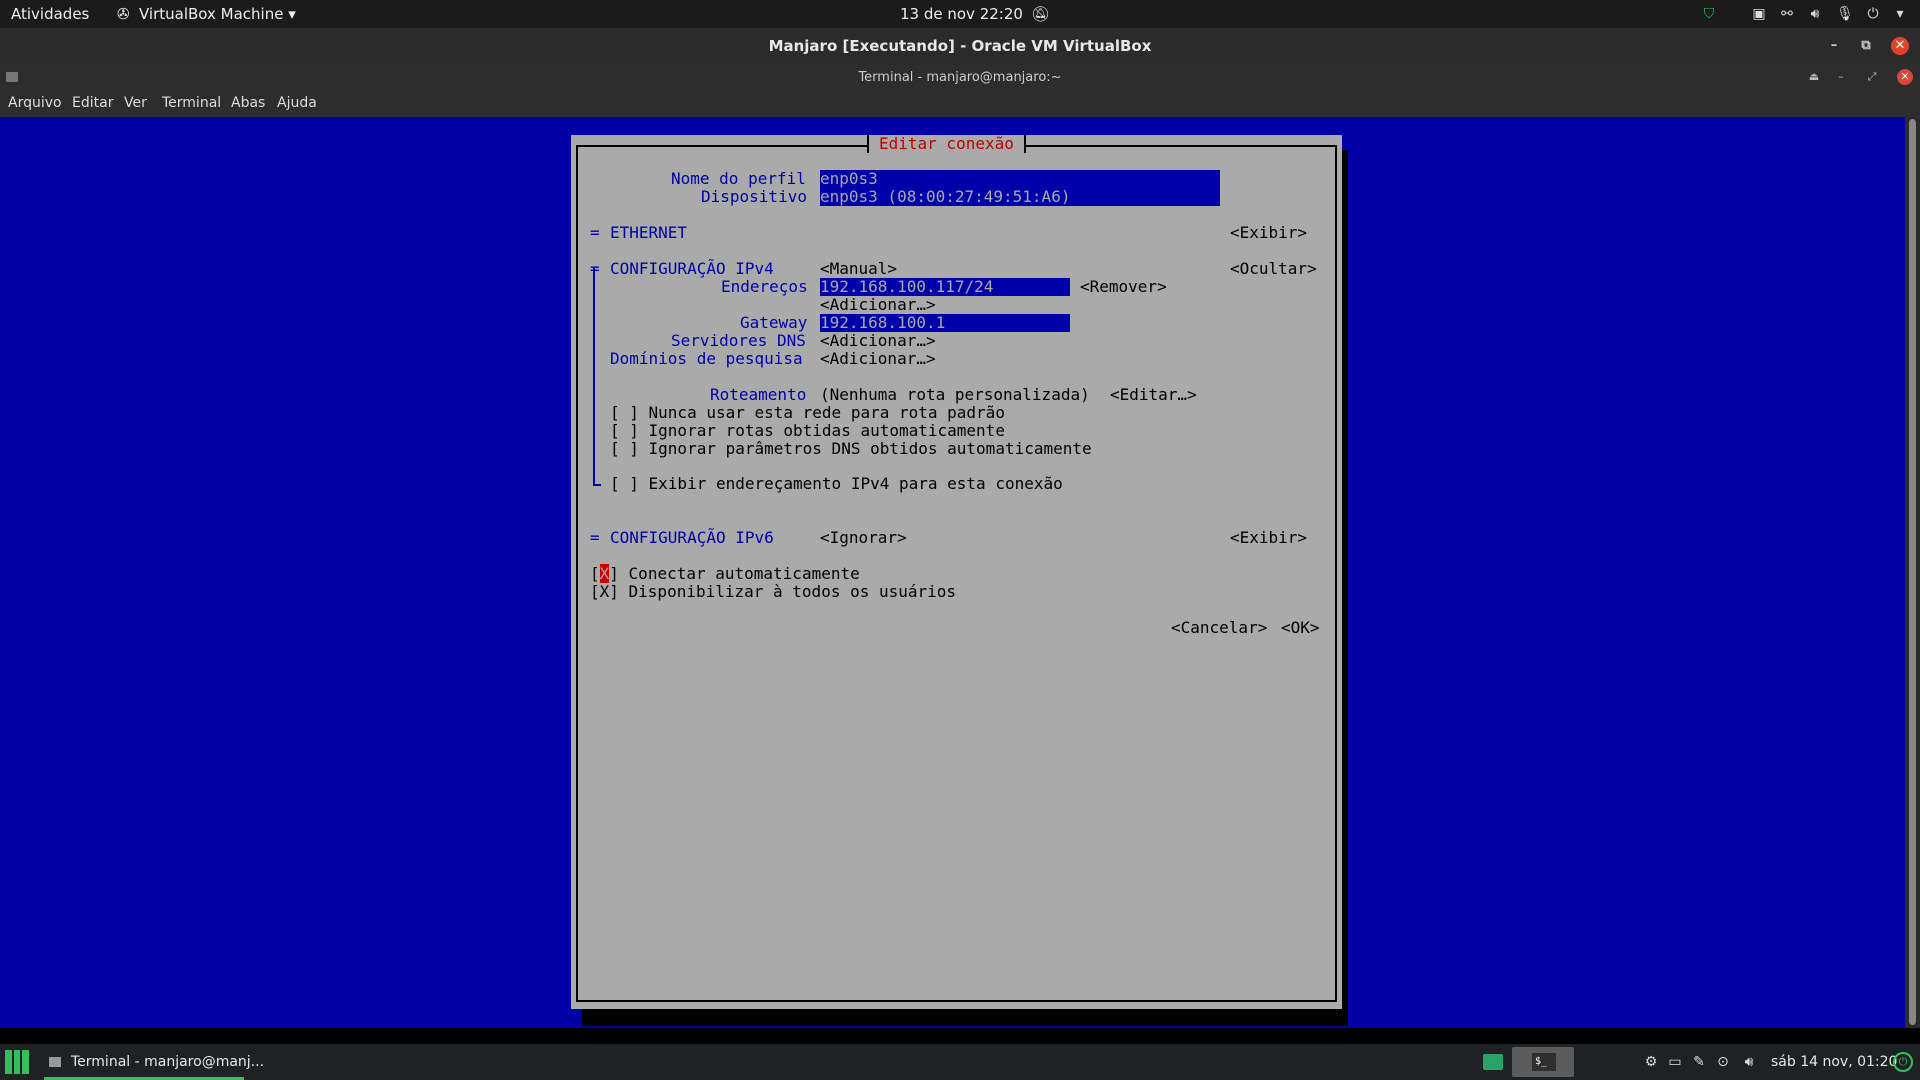  What do you see at coordinates (858, 269) in the screenshot?
I see `ipv4-mode-dropdown: <Manual>` at bounding box center [858, 269].